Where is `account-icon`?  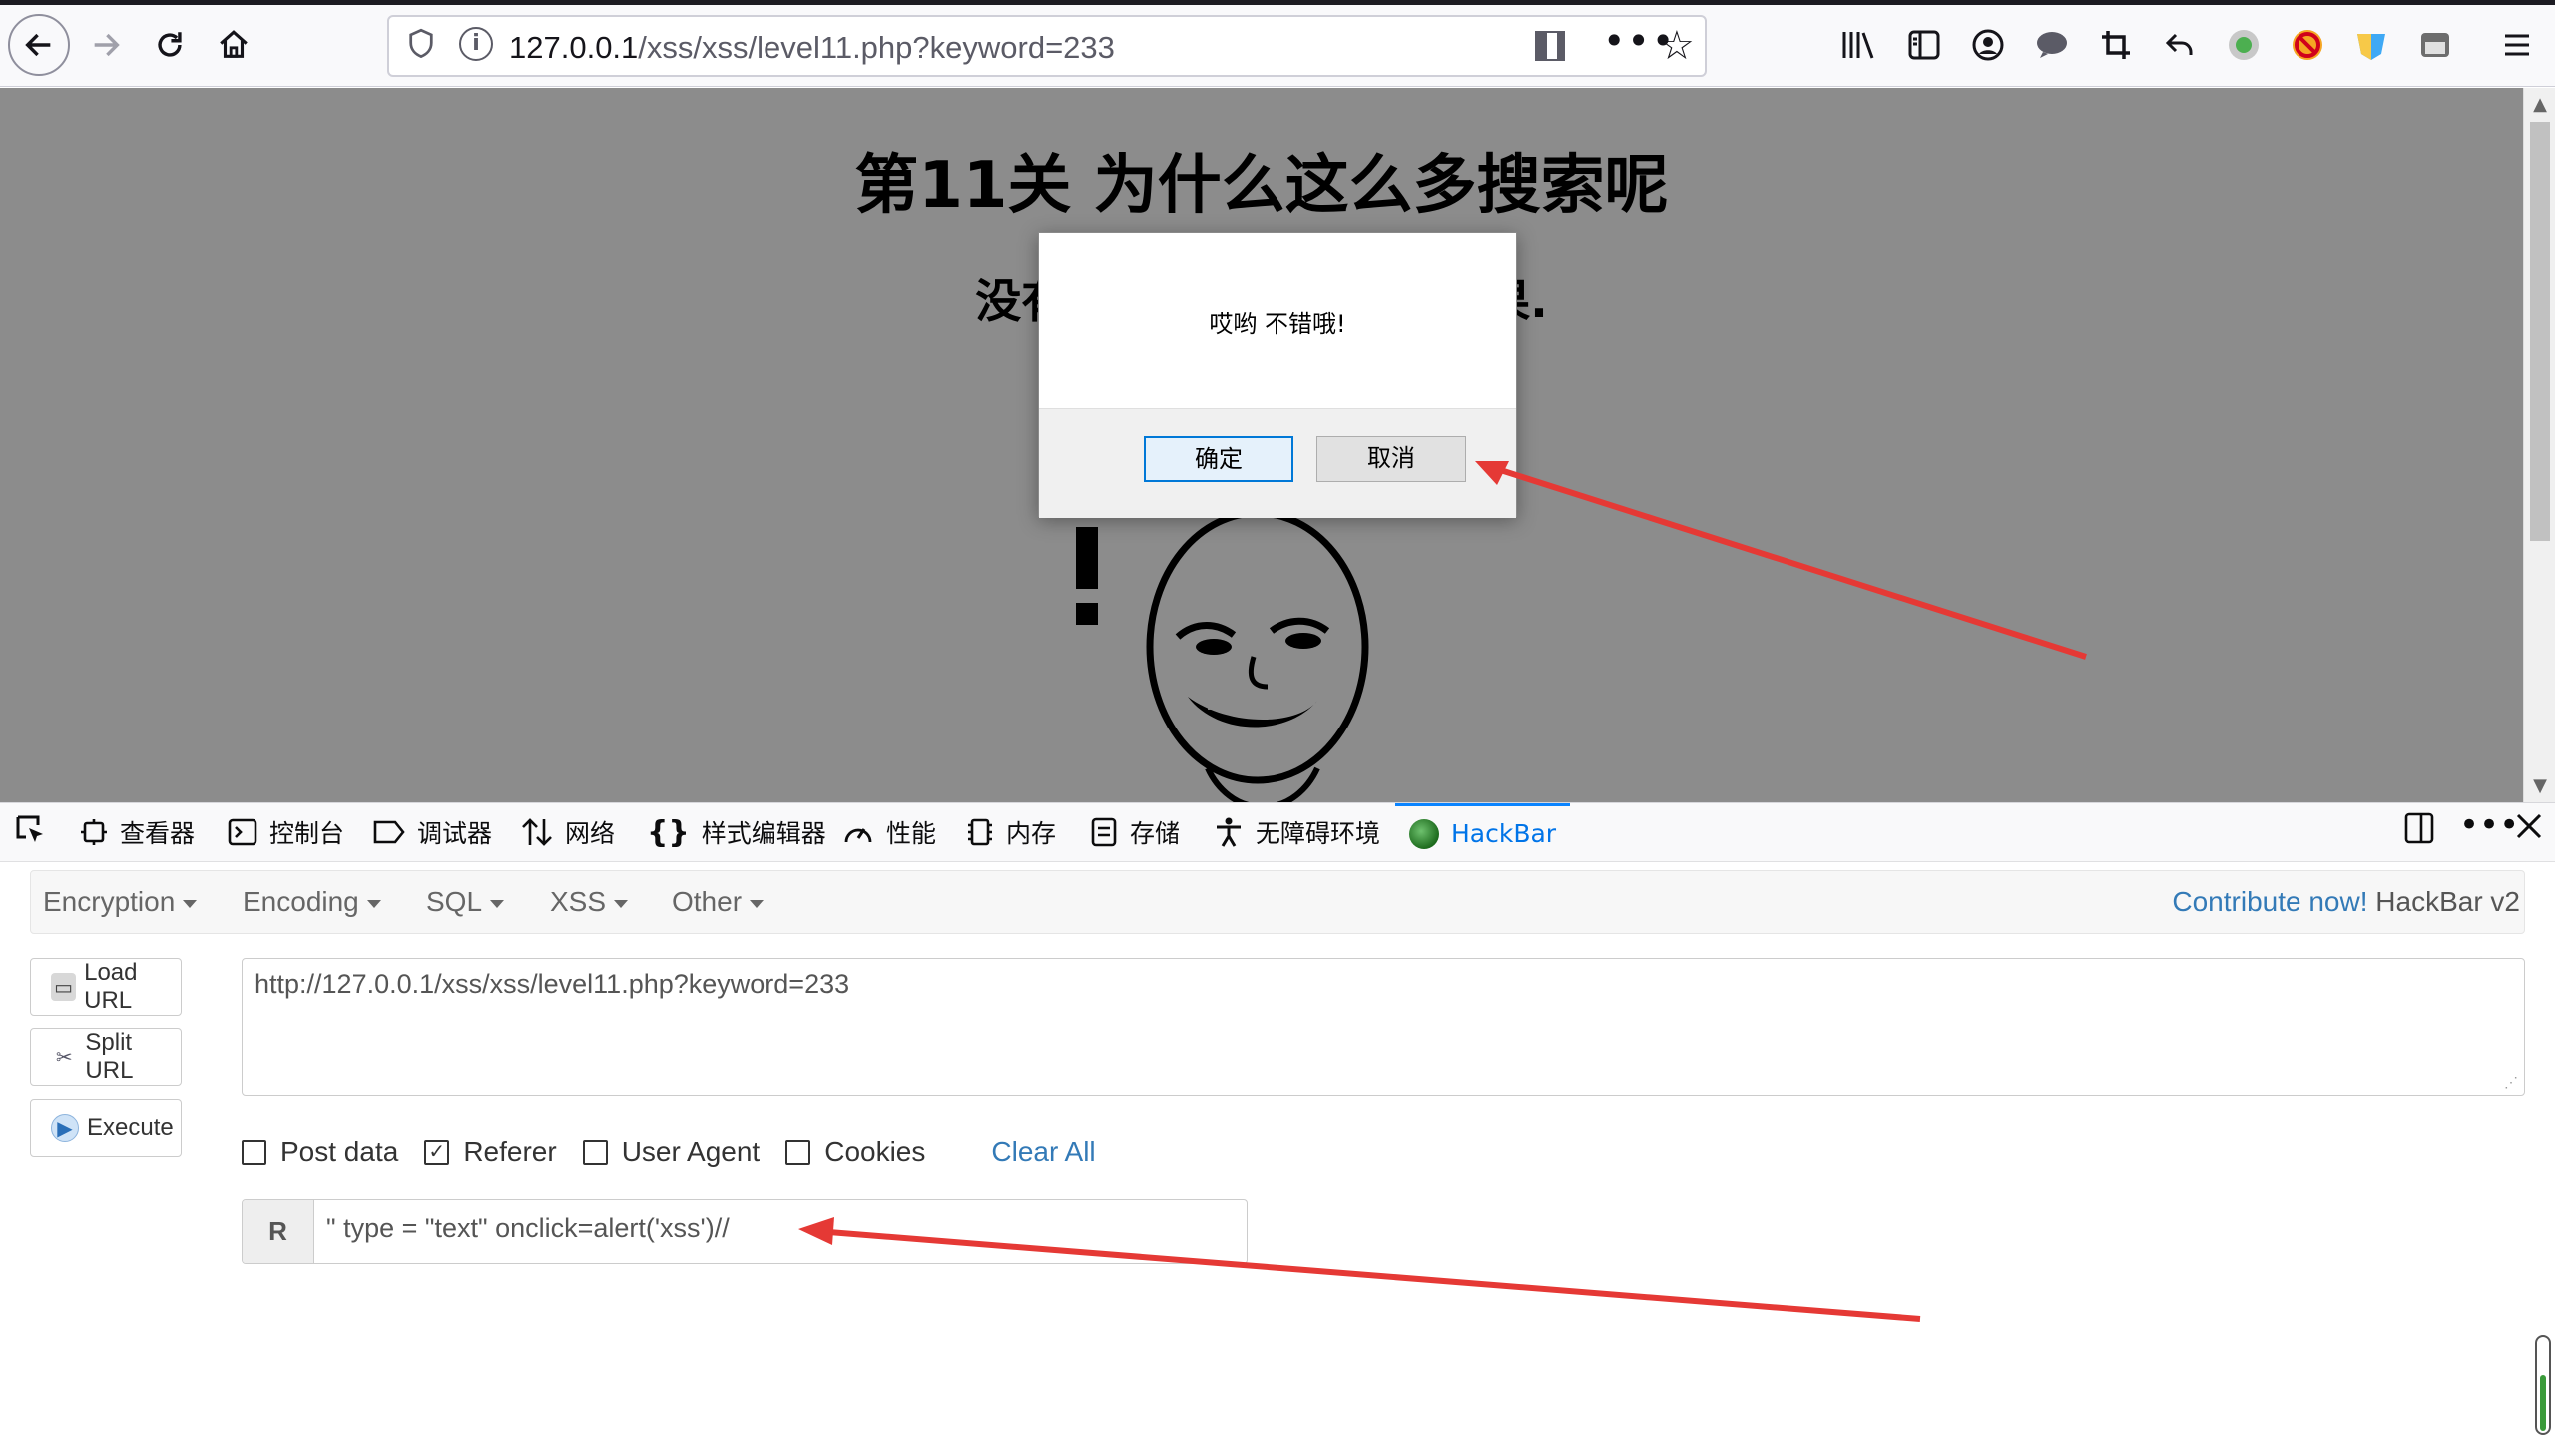 account-icon is located at coordinates (1988, 45).